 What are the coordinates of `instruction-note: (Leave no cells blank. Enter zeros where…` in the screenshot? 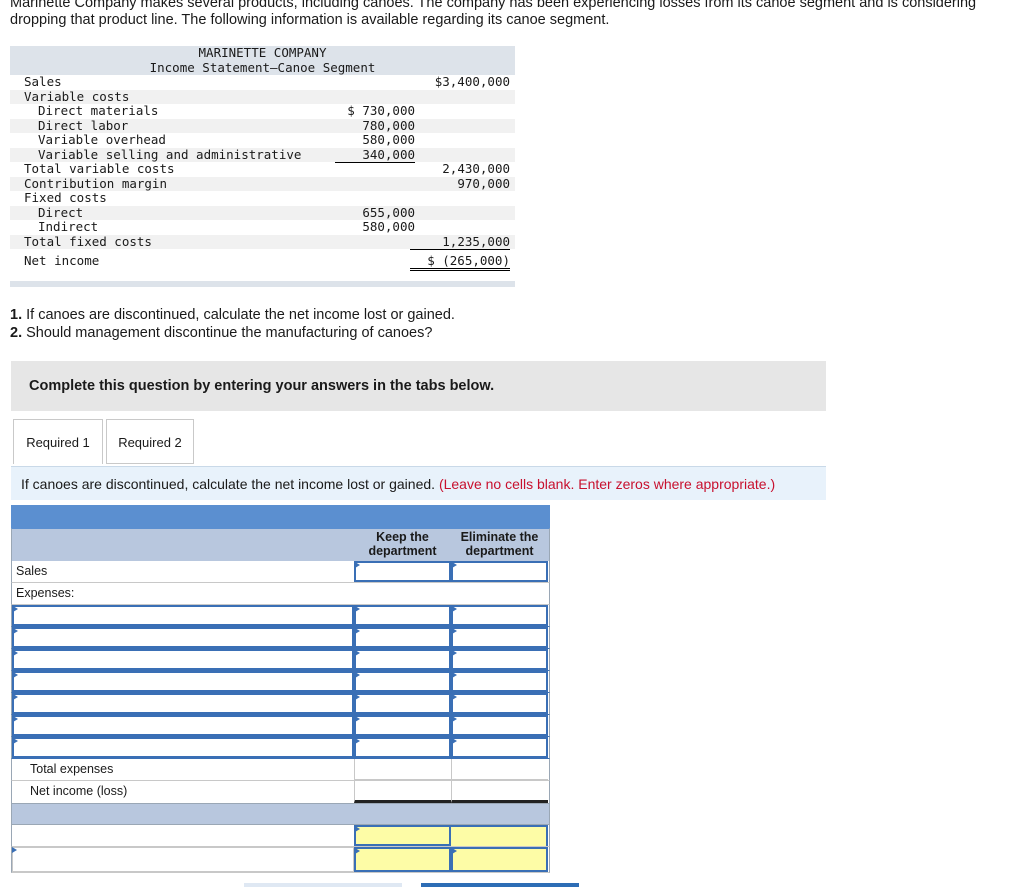 It's located at (607, 484).